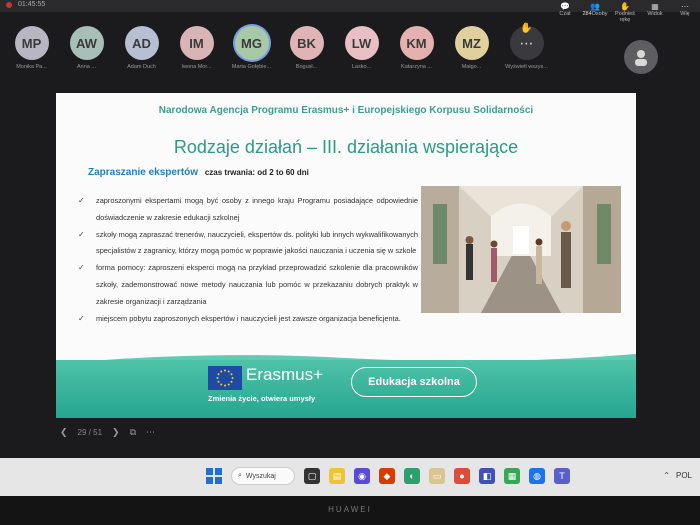 The image size is (700, 525). I want to click on section-duration: czas trwania: od 2 to 60 dni, so click(256, 172).